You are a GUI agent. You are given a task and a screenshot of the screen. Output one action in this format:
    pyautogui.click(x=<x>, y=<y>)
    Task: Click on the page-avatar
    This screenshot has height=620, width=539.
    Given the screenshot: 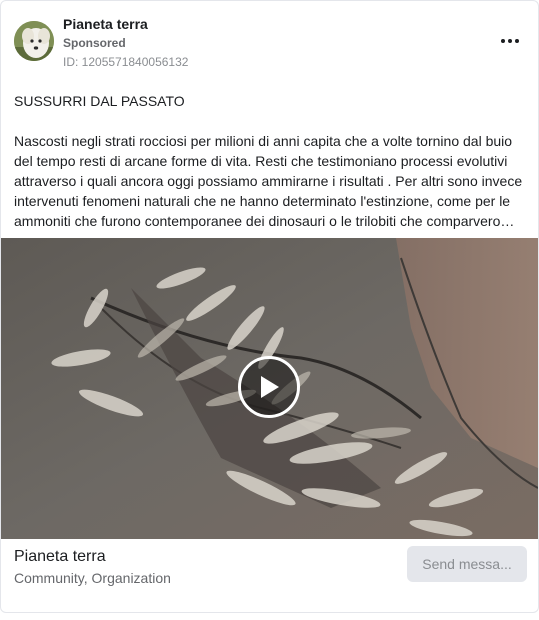 What is the action you would take?
    pyautogui.click(x=34, y=41)
    